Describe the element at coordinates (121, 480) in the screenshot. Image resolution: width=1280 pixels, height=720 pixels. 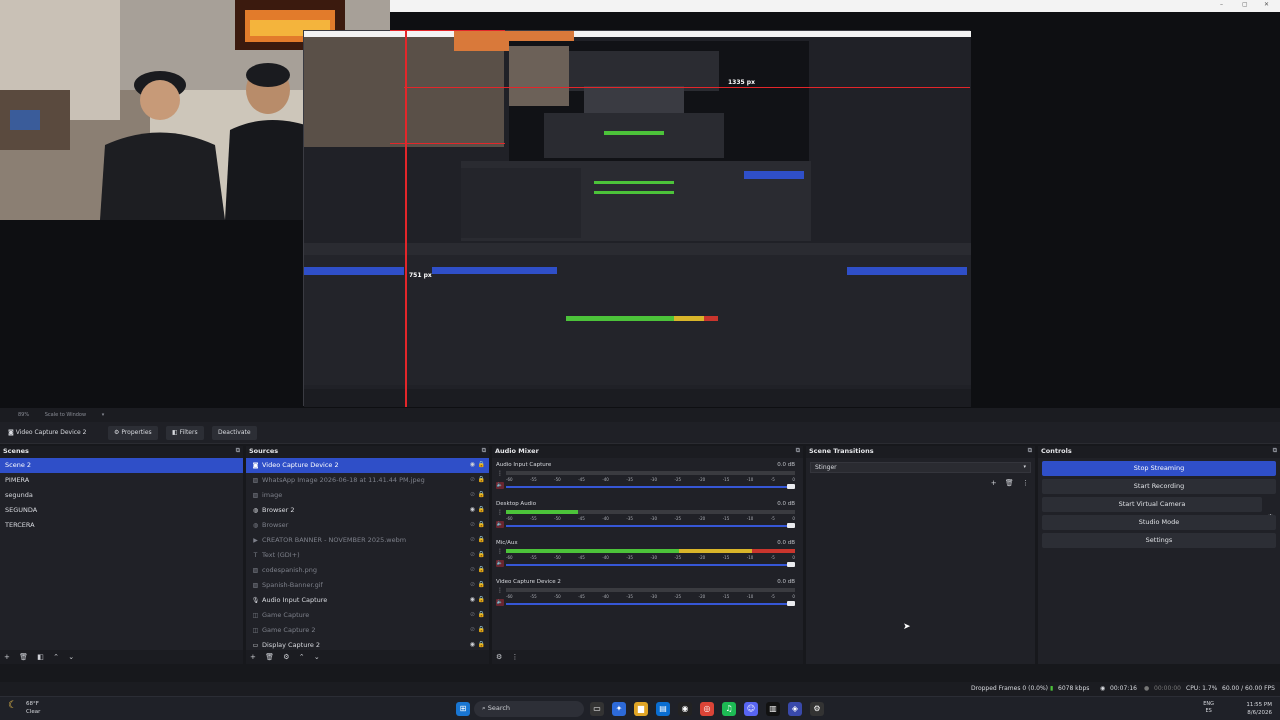
I see `scene-item: PIMERA` at that location.